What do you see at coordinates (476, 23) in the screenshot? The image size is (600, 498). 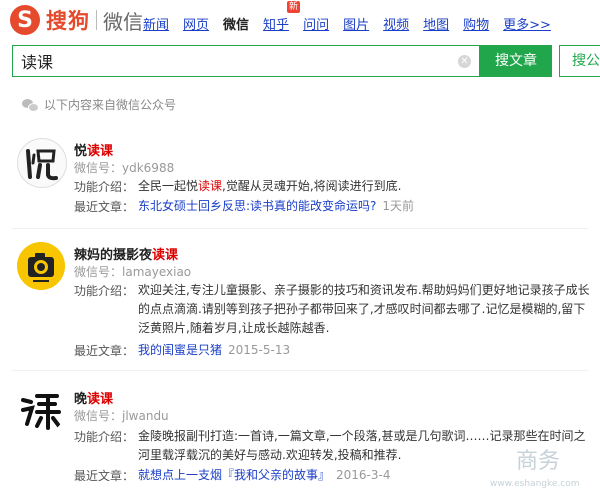 I see `nav-shopping: 购物` at bounding box center [476, 23].